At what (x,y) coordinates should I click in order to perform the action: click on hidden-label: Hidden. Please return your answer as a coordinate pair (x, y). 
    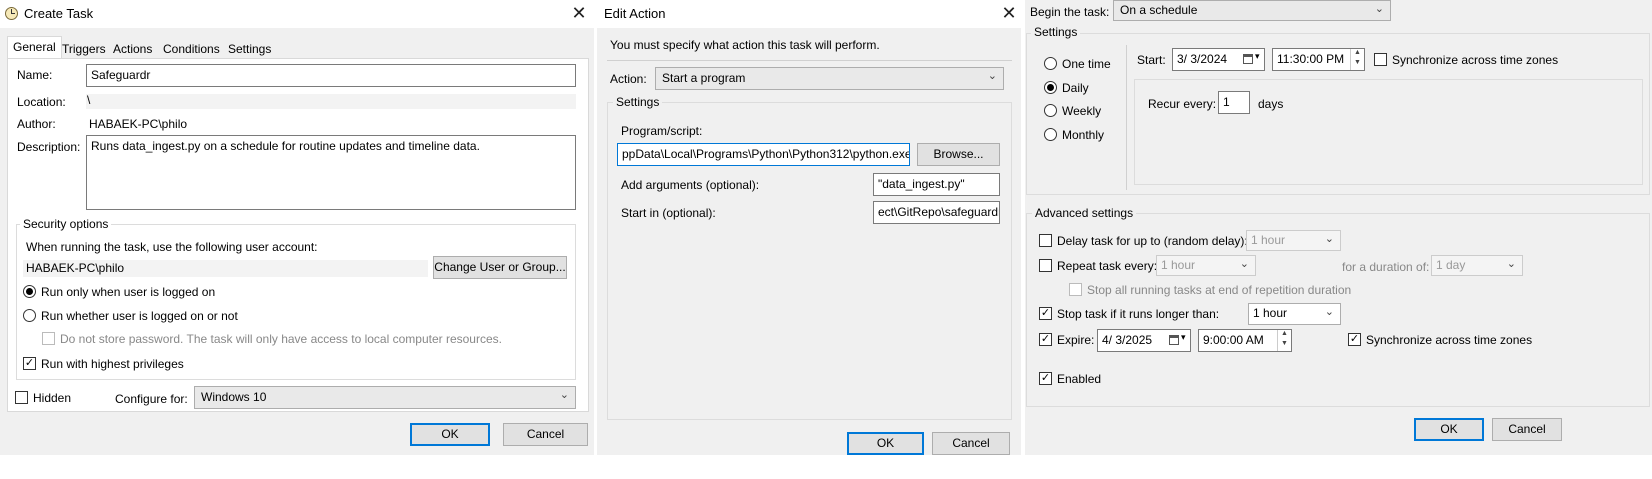
    Looking at the image, I should click on (52, 398).